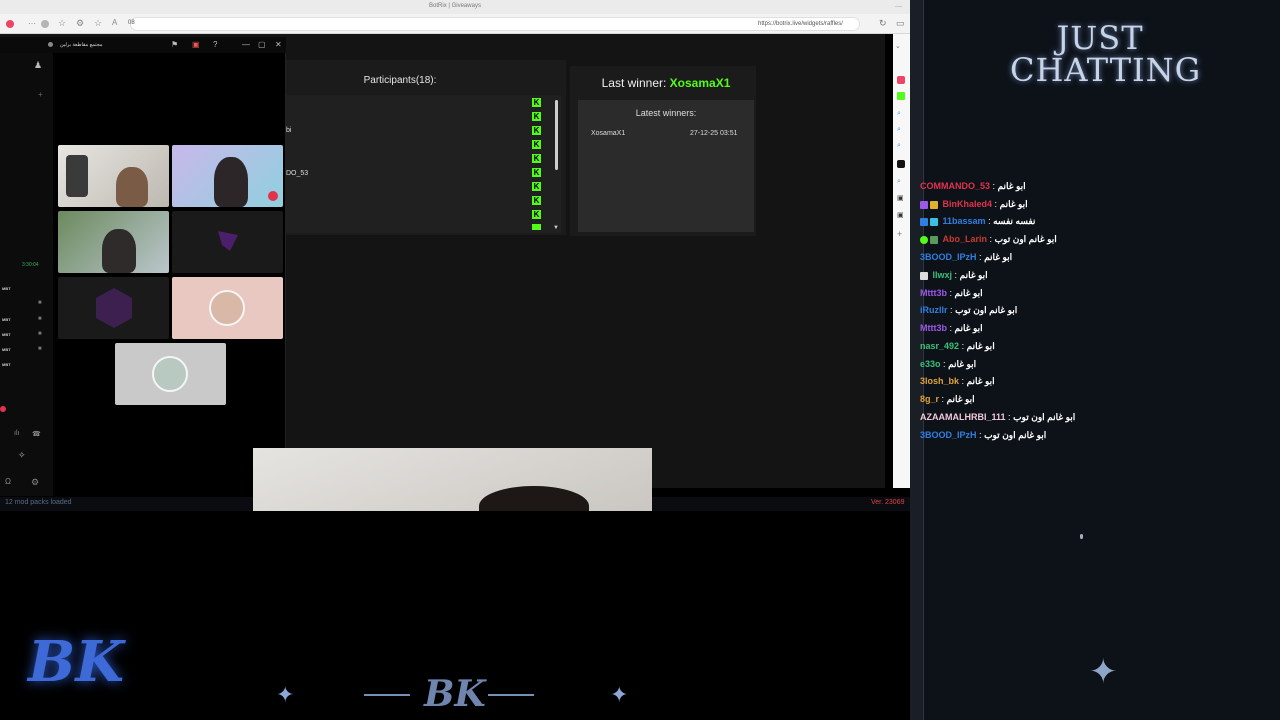 Image resolution: width=1280 pixels, height=720 pixels. Describe the element at coordinates (262, 44) in the screenshot. I see `maximize-icon: ▢` at that location.